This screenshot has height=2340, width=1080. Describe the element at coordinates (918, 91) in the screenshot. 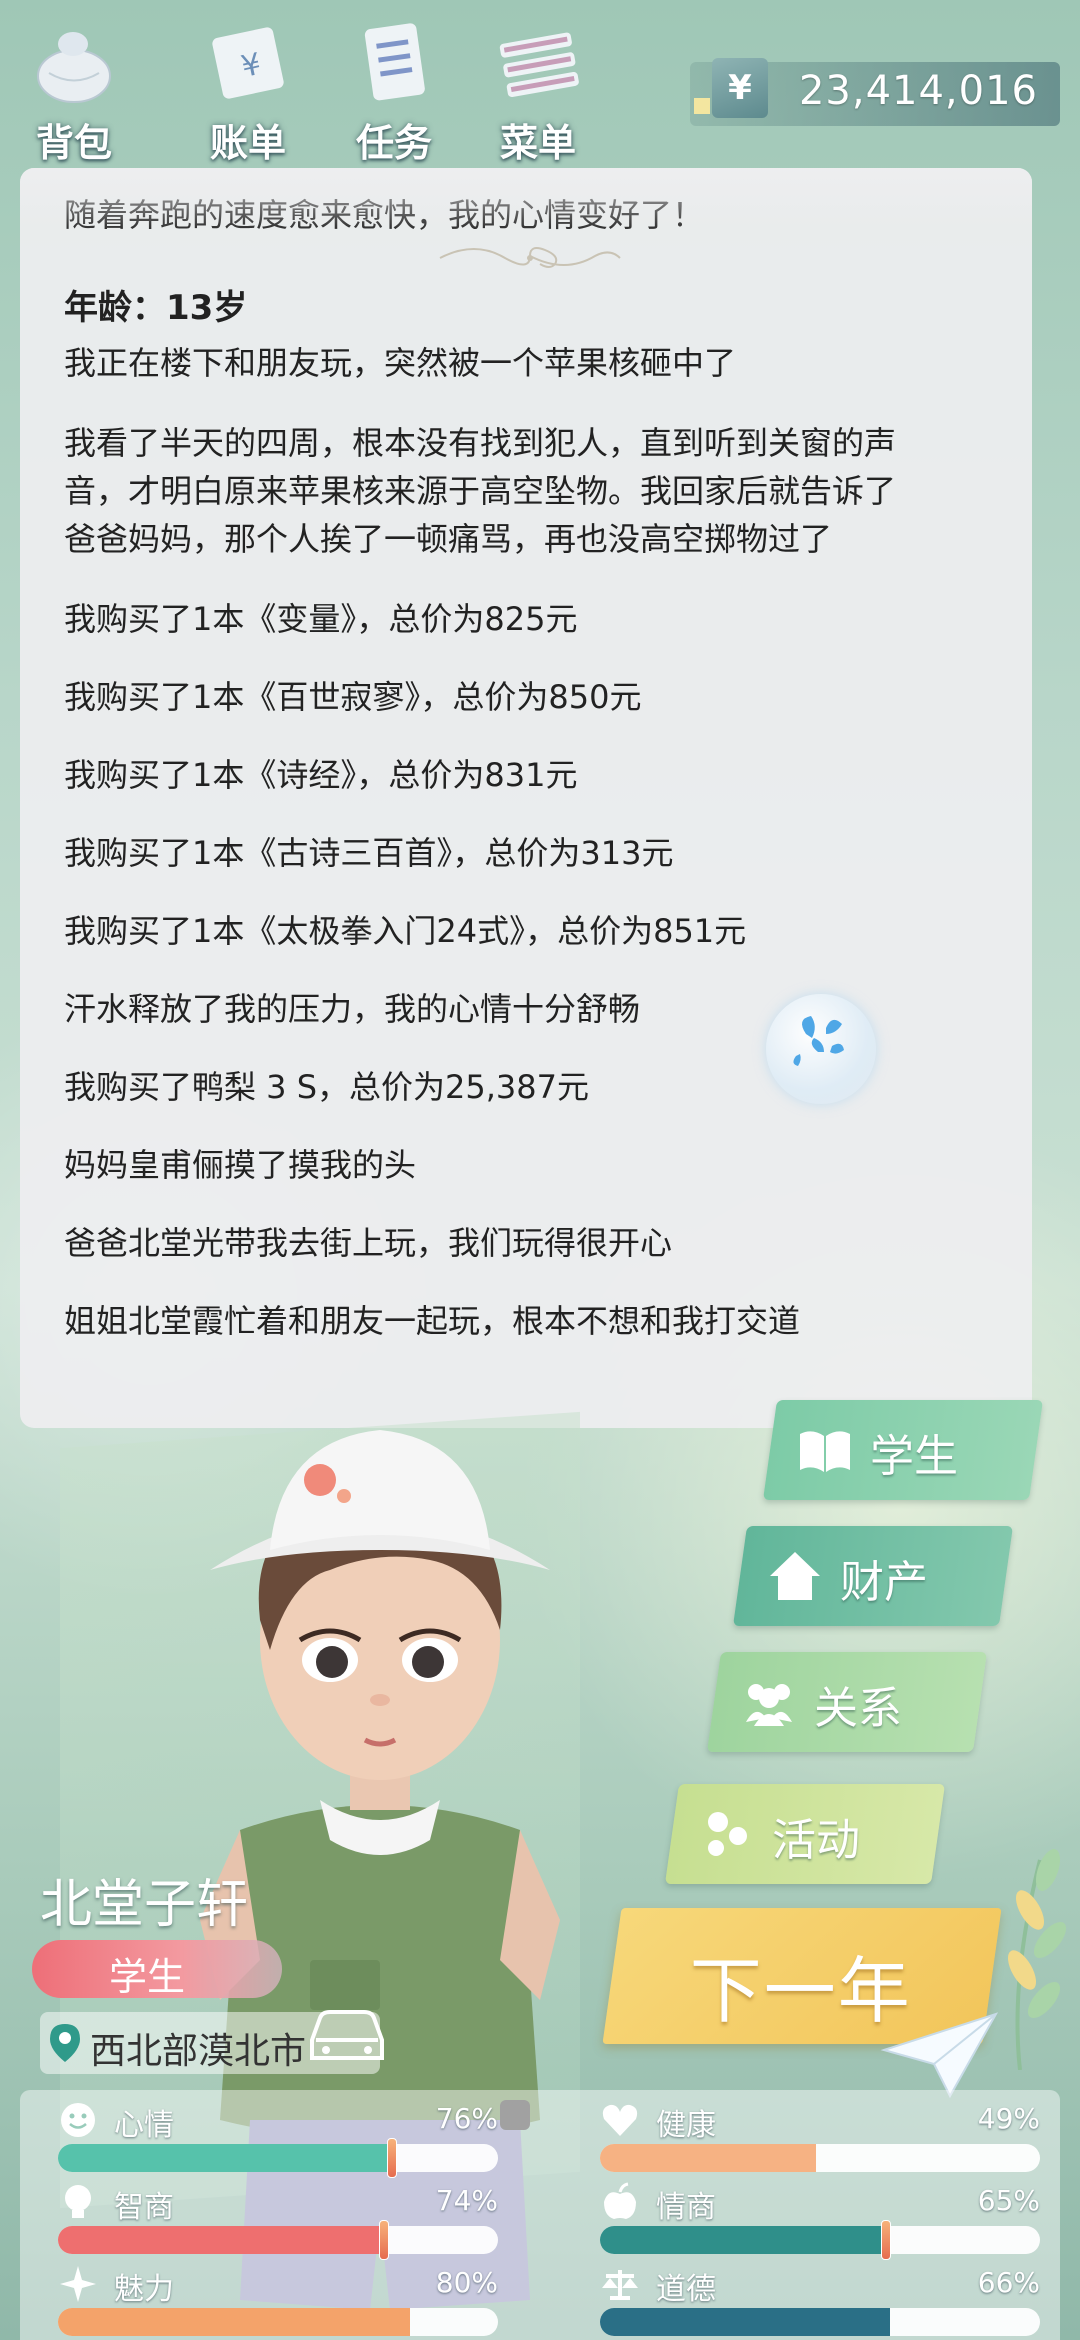

I see `money-amount: 23,414,016` at that location.